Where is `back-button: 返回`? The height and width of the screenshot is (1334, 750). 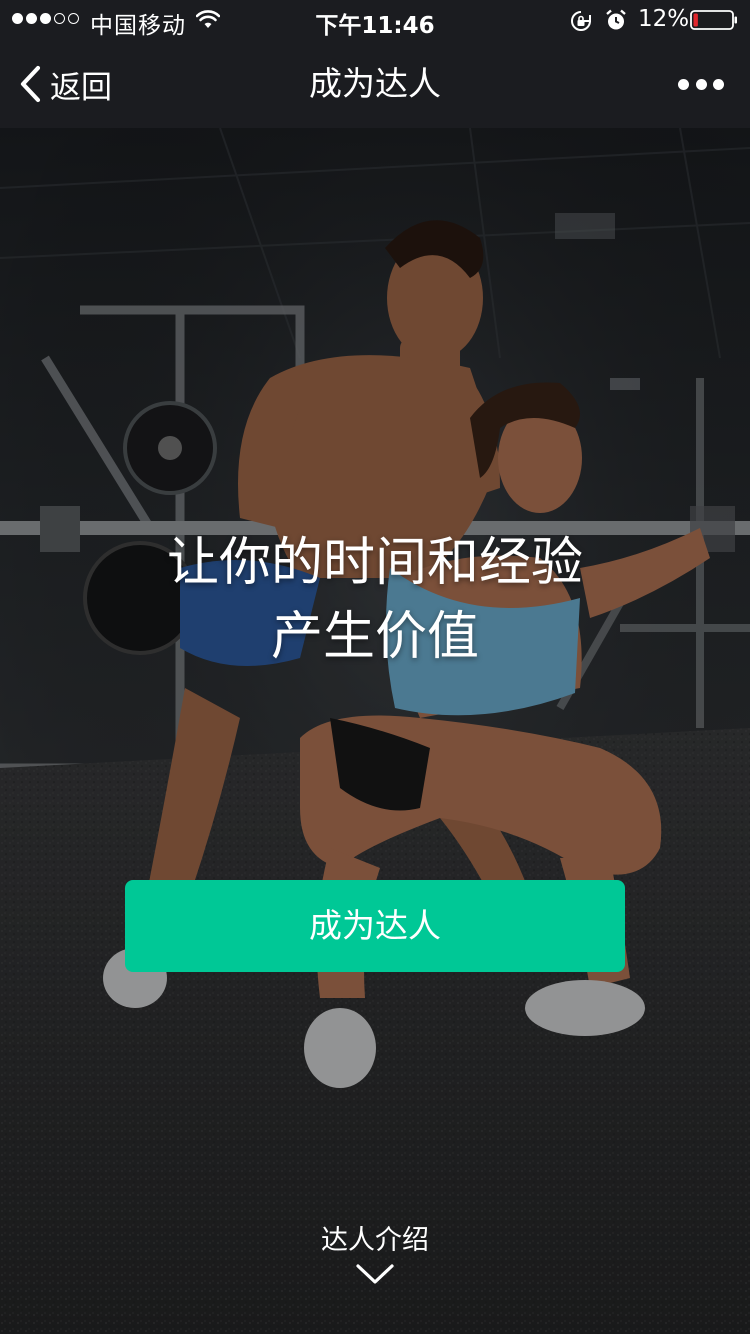
back-button: 返回 is located at coordinates (65, 84).